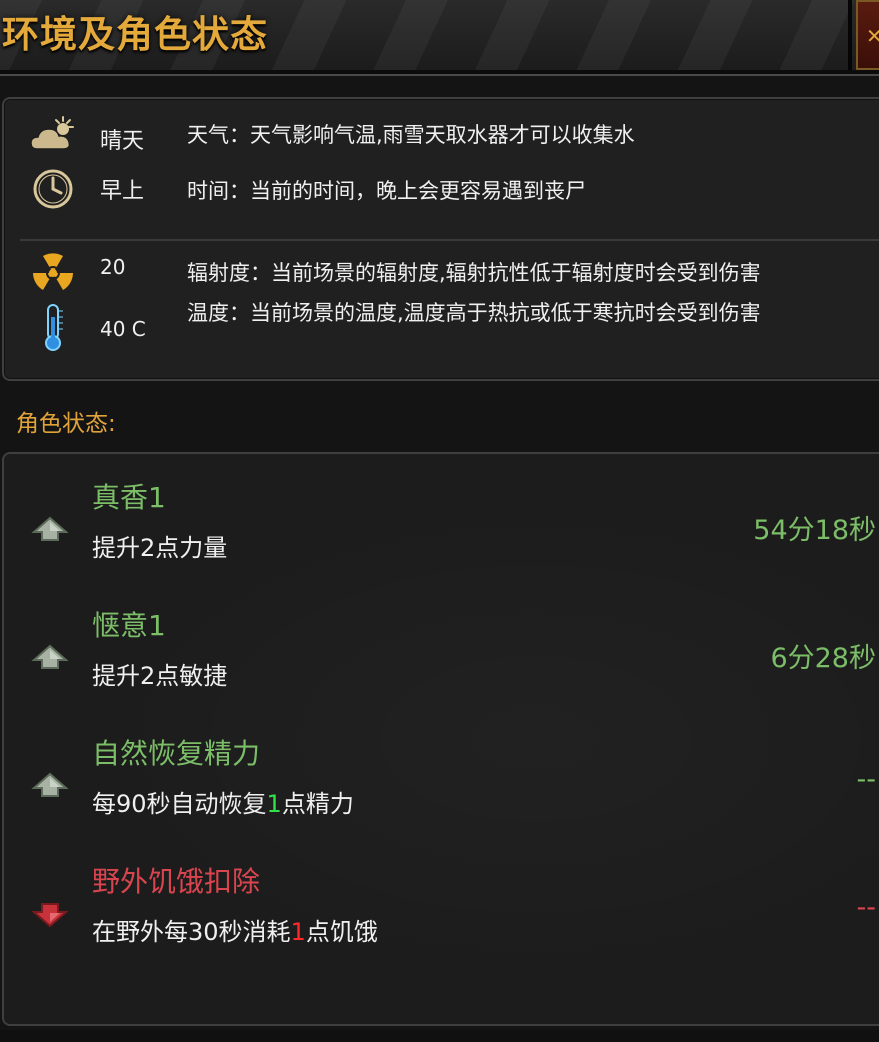 The image size is (879, 1042). I want to click on weather-value: 晴天, so click(122, 141).